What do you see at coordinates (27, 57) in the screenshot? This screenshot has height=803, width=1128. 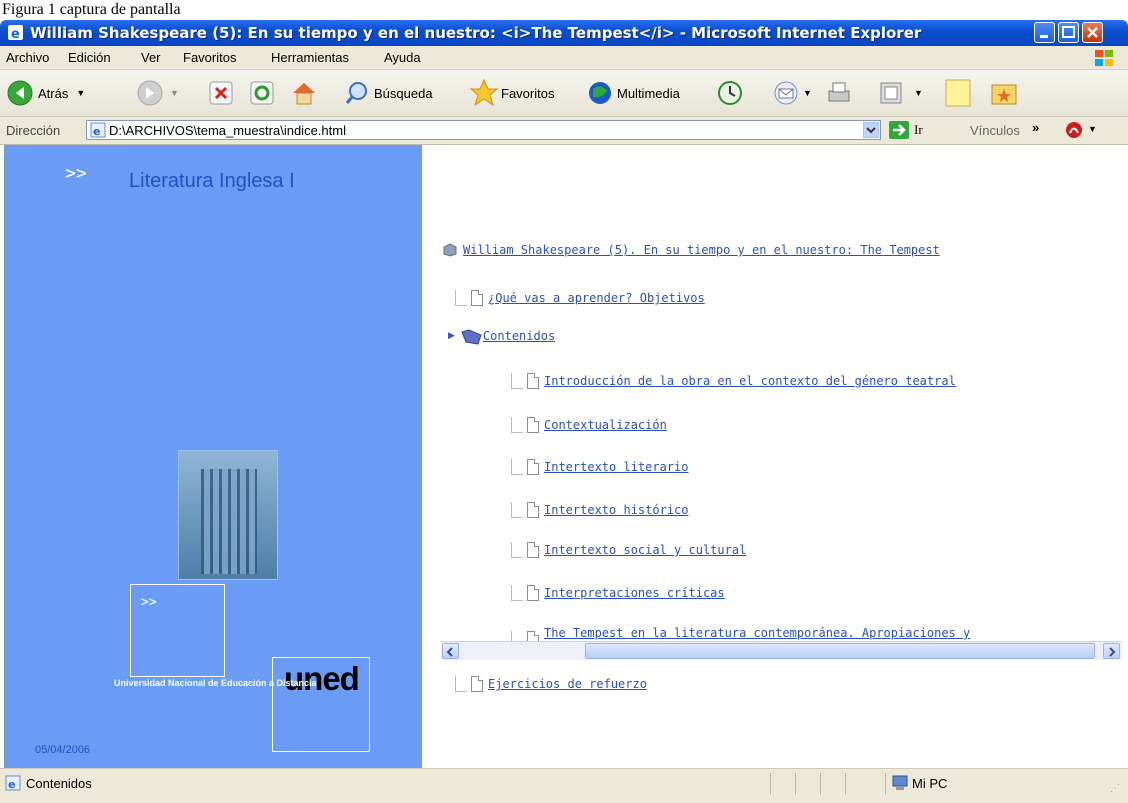 I see `menu-archivo: Archivo` at bounding box center [27, 57].